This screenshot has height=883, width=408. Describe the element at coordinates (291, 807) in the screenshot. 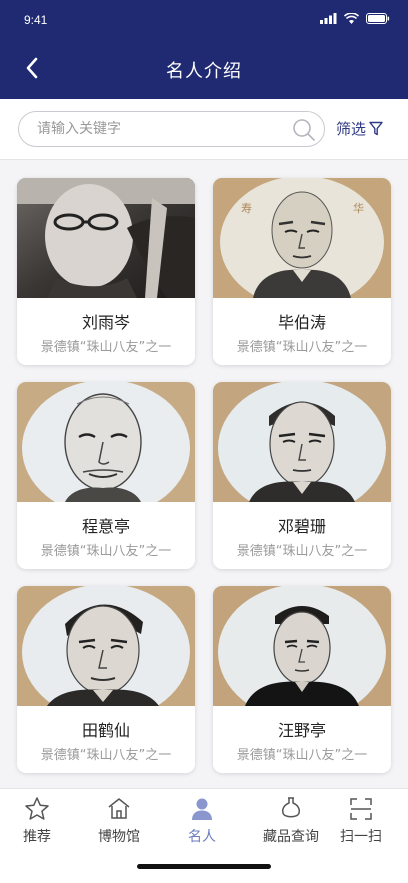

I see `vase-icon` at that location.